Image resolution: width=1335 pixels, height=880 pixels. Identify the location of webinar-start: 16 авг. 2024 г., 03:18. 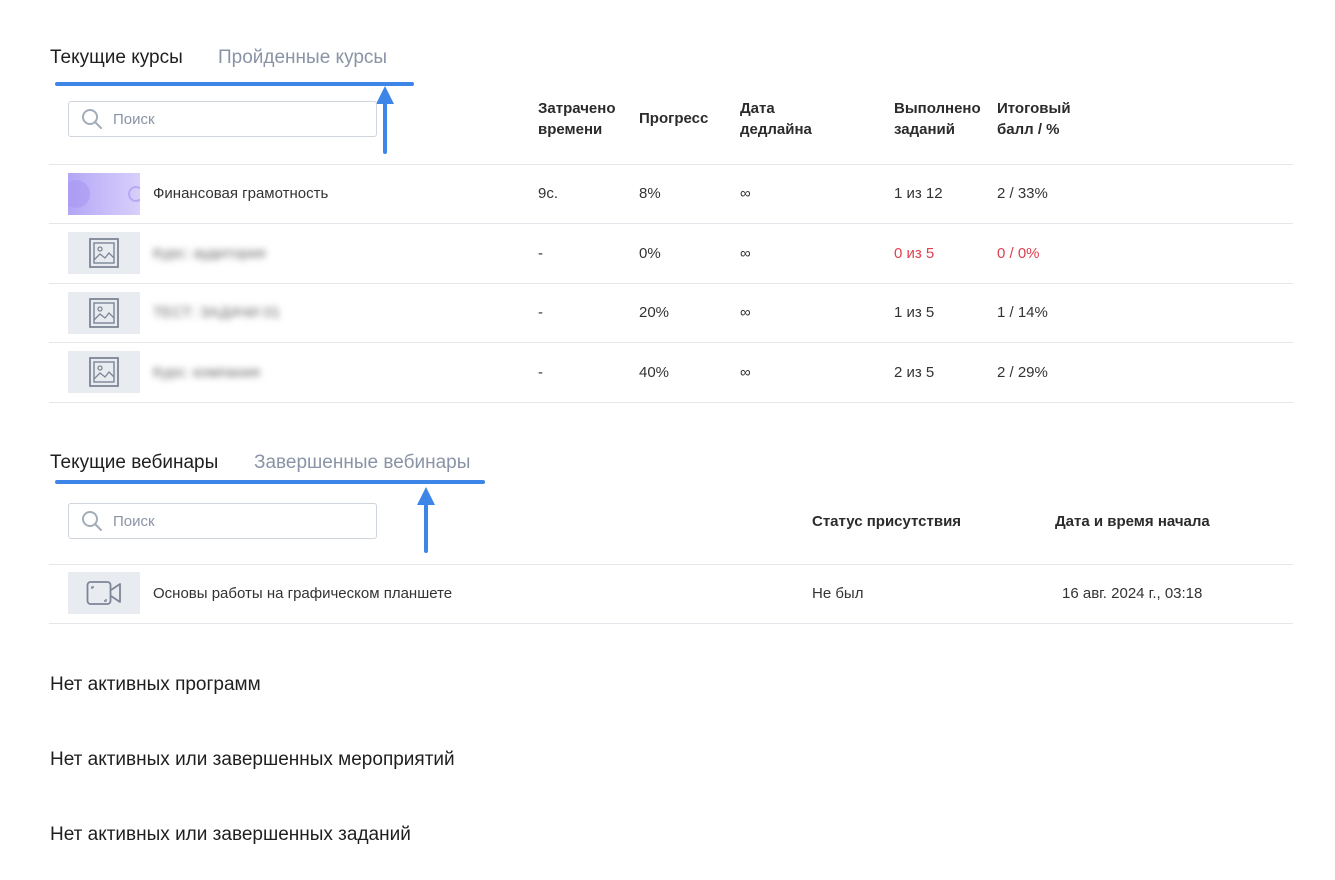
(1132, 593).